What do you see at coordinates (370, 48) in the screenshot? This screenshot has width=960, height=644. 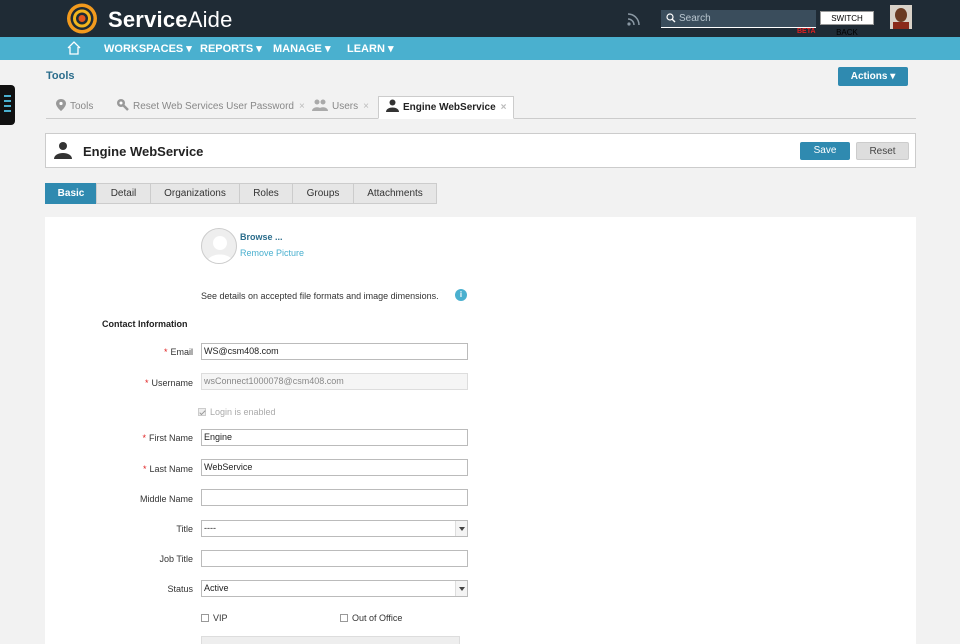 I see `nav-learn: LEARN ▾` at bounding box center [370, 48].